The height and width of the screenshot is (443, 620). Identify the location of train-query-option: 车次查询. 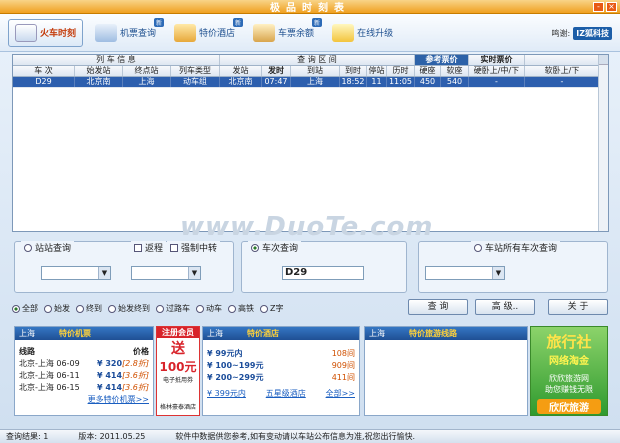
(275, 247).